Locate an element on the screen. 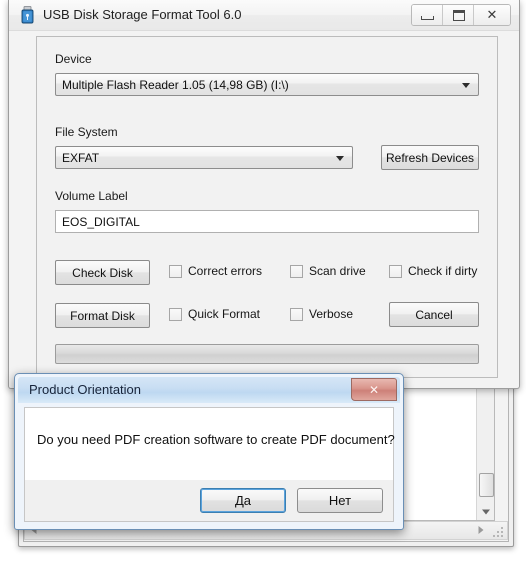 The width and height of the screenshot is (526, 569). dialog-title-bar: Product Orientation ✕ is located at coordinates (209, 390).